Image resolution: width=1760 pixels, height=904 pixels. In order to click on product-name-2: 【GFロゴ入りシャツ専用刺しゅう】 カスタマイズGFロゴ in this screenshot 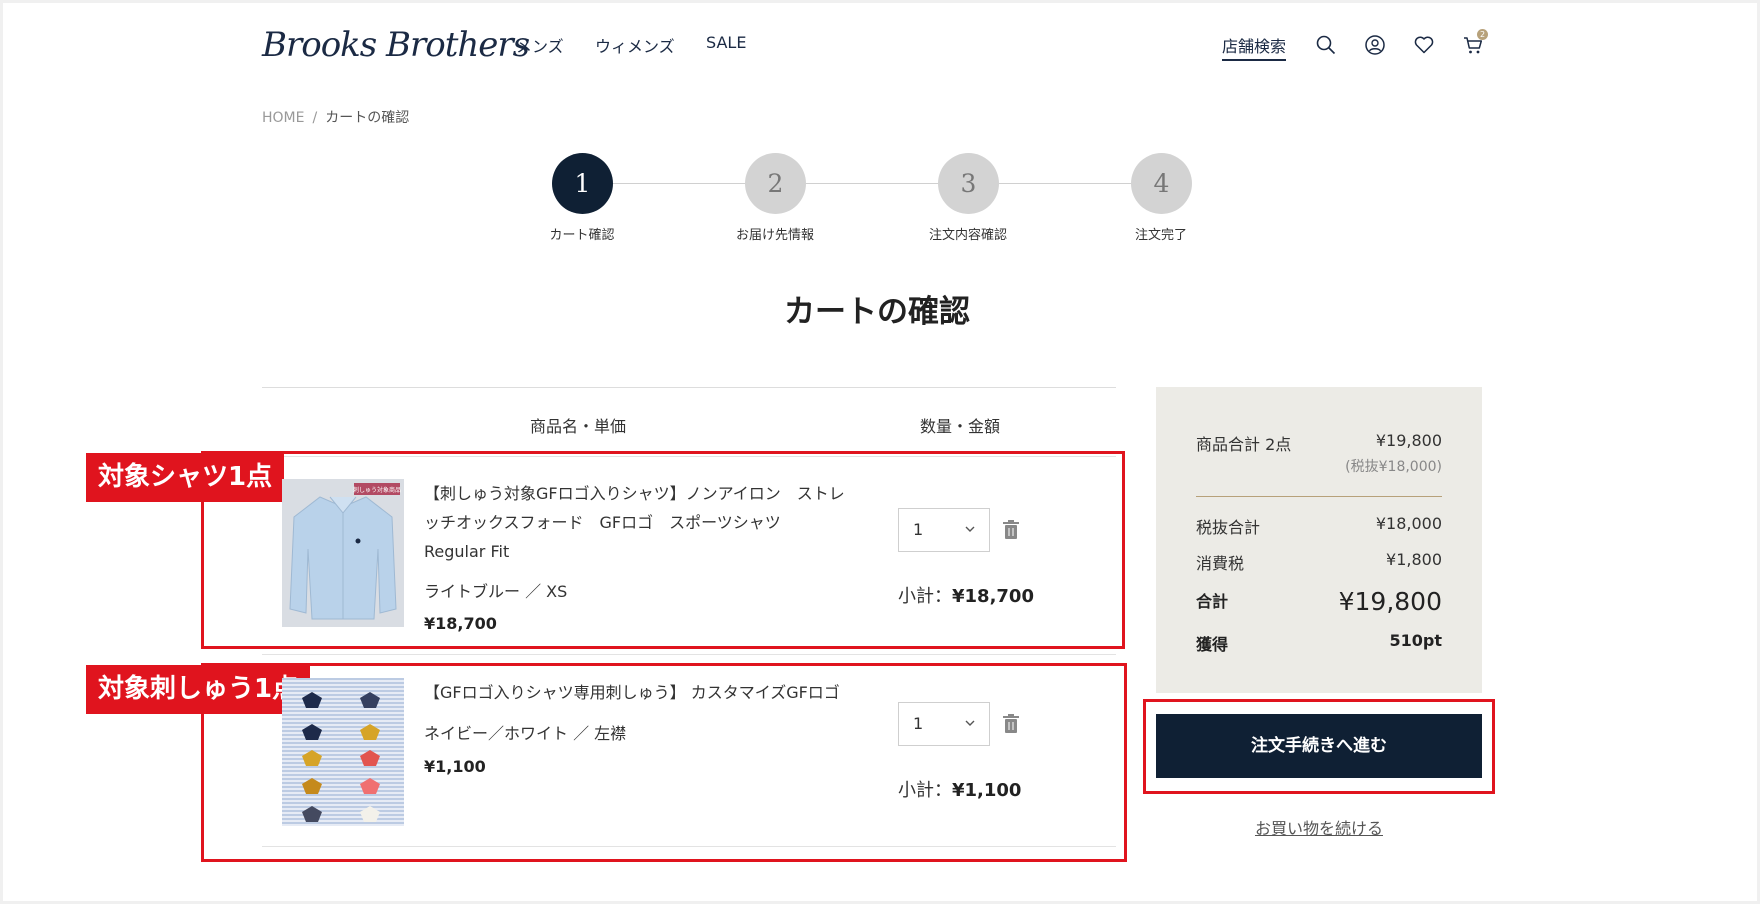, I will do `click(644, 692)`.